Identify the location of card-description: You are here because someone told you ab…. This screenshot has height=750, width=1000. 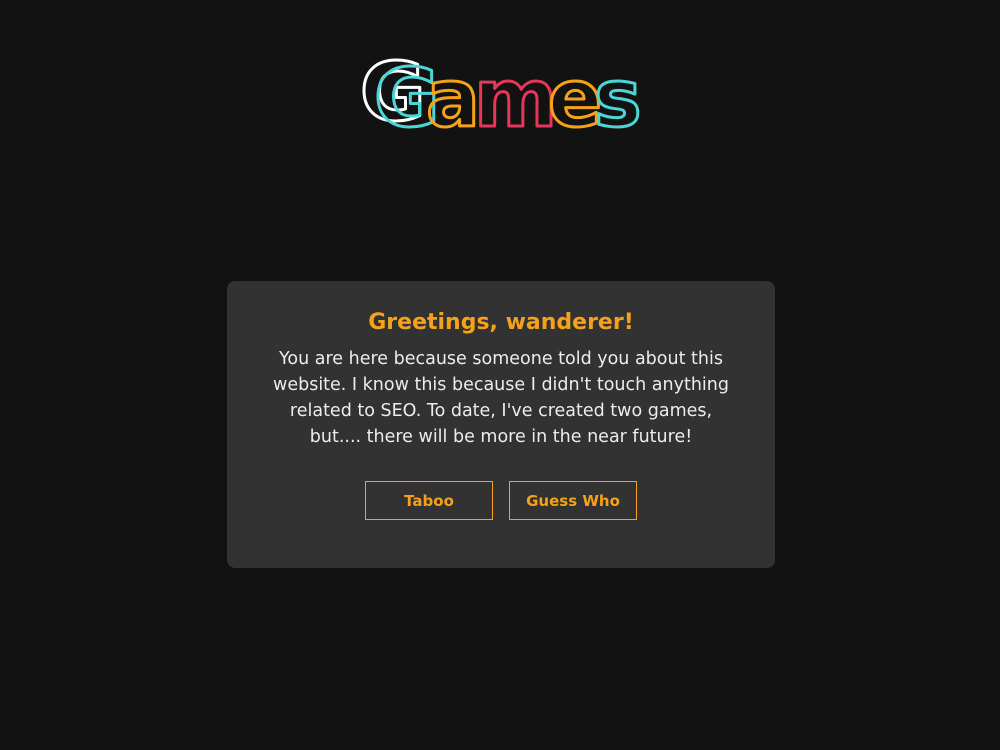
(501, 398).